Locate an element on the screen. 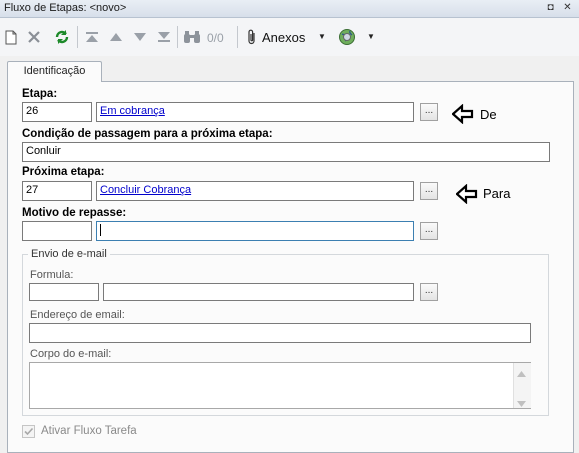 The height and width of the screenshot is (453, 579). close-window-icon: ✕ is located at coordinates (567, 7).